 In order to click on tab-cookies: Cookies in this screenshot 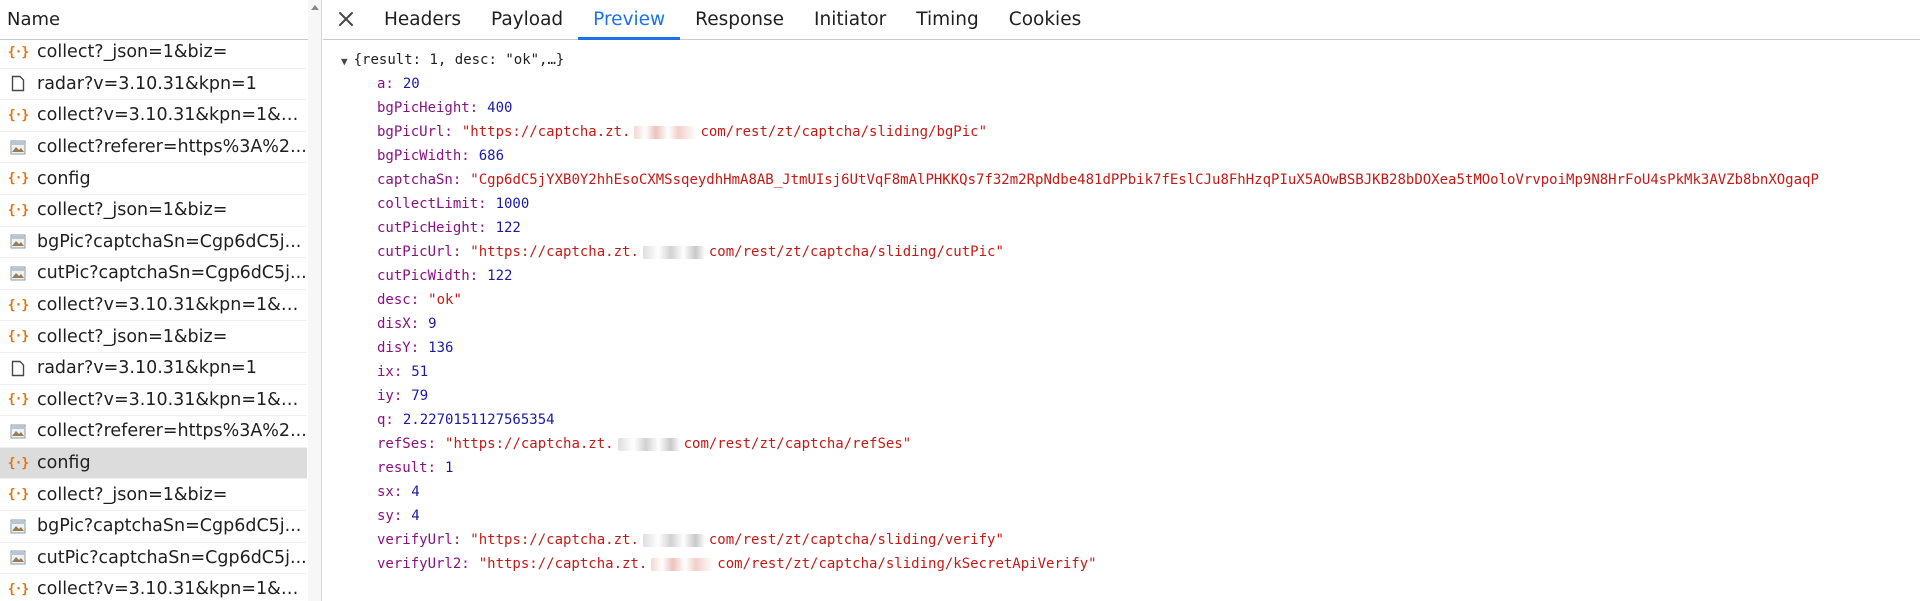, I will do `click(1045, 19)`.